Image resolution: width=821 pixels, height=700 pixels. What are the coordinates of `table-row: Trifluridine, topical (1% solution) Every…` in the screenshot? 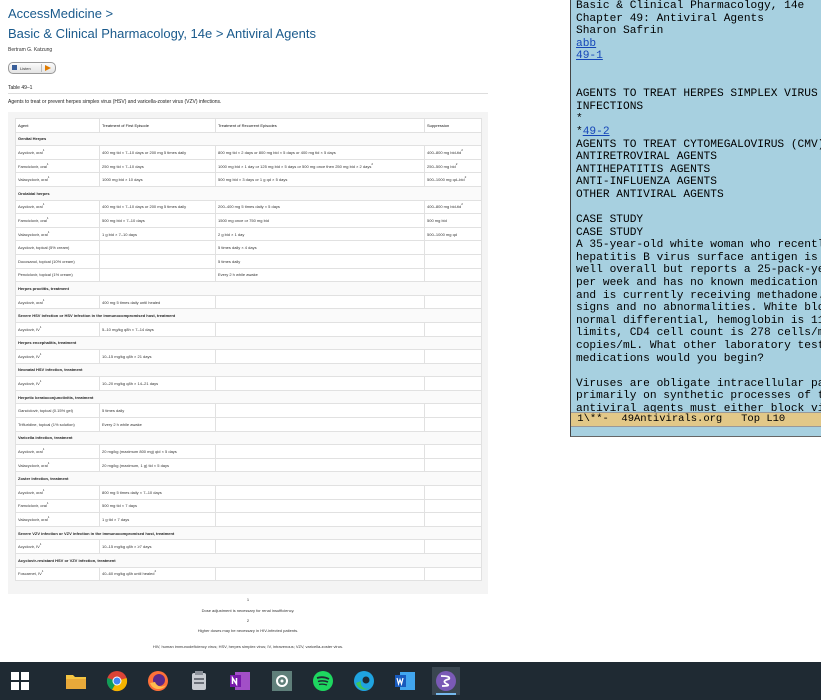 It's located at (248, 424).